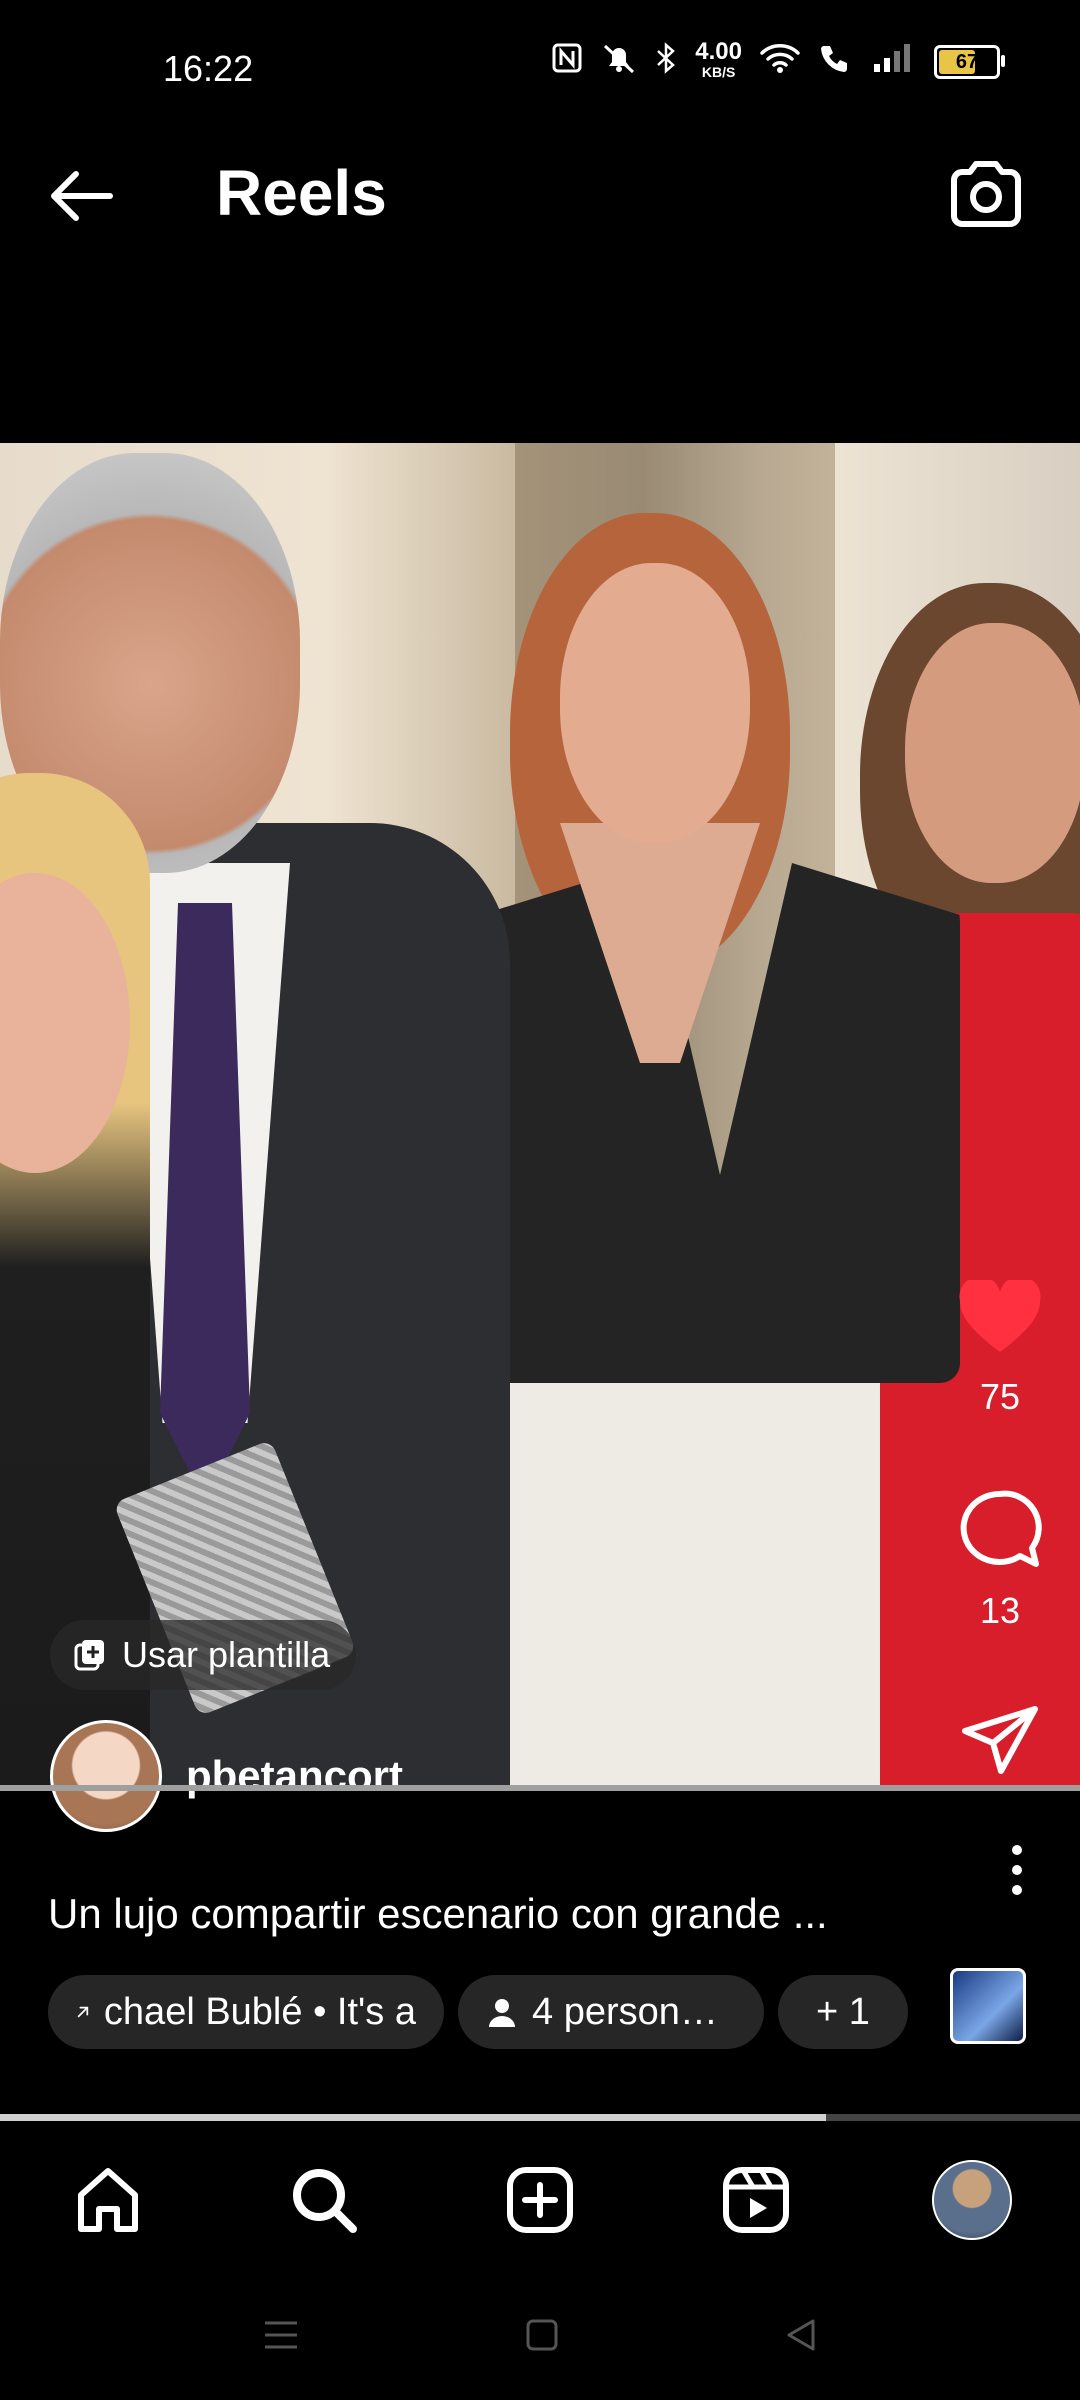 The width and height of the screenshot is (1080, 2400). I want to click on arrow-up-right-icon, so click(83, 2012).